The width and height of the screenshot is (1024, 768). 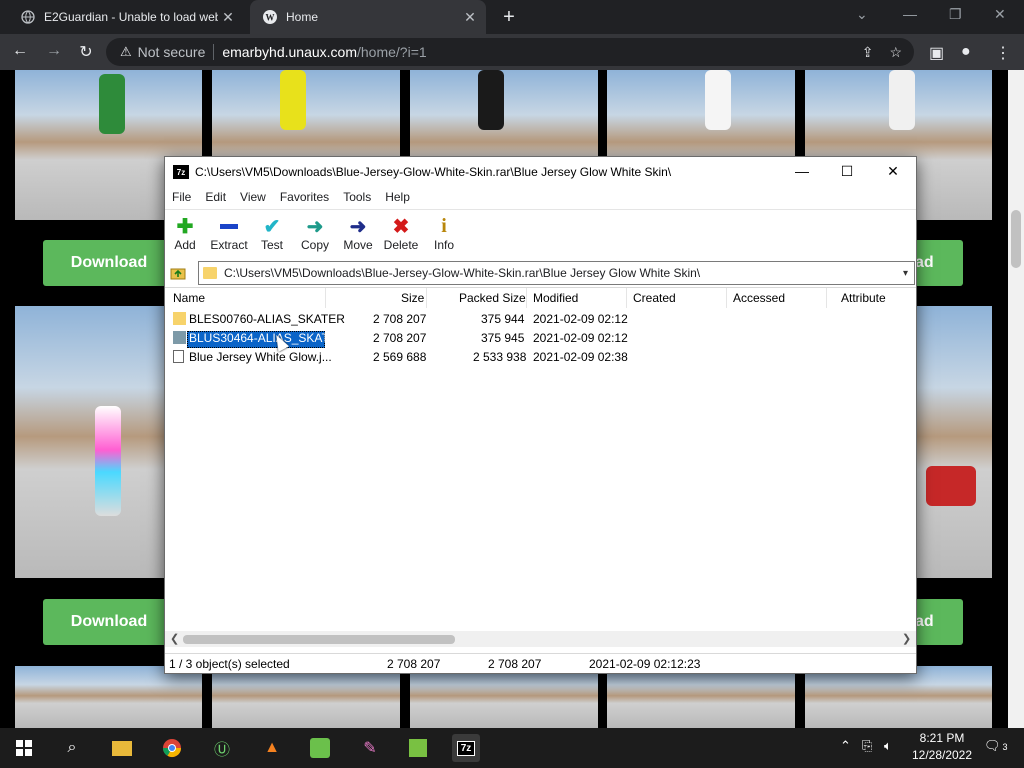 I want to click on forward-icon: →, so click(x=54, y=51).